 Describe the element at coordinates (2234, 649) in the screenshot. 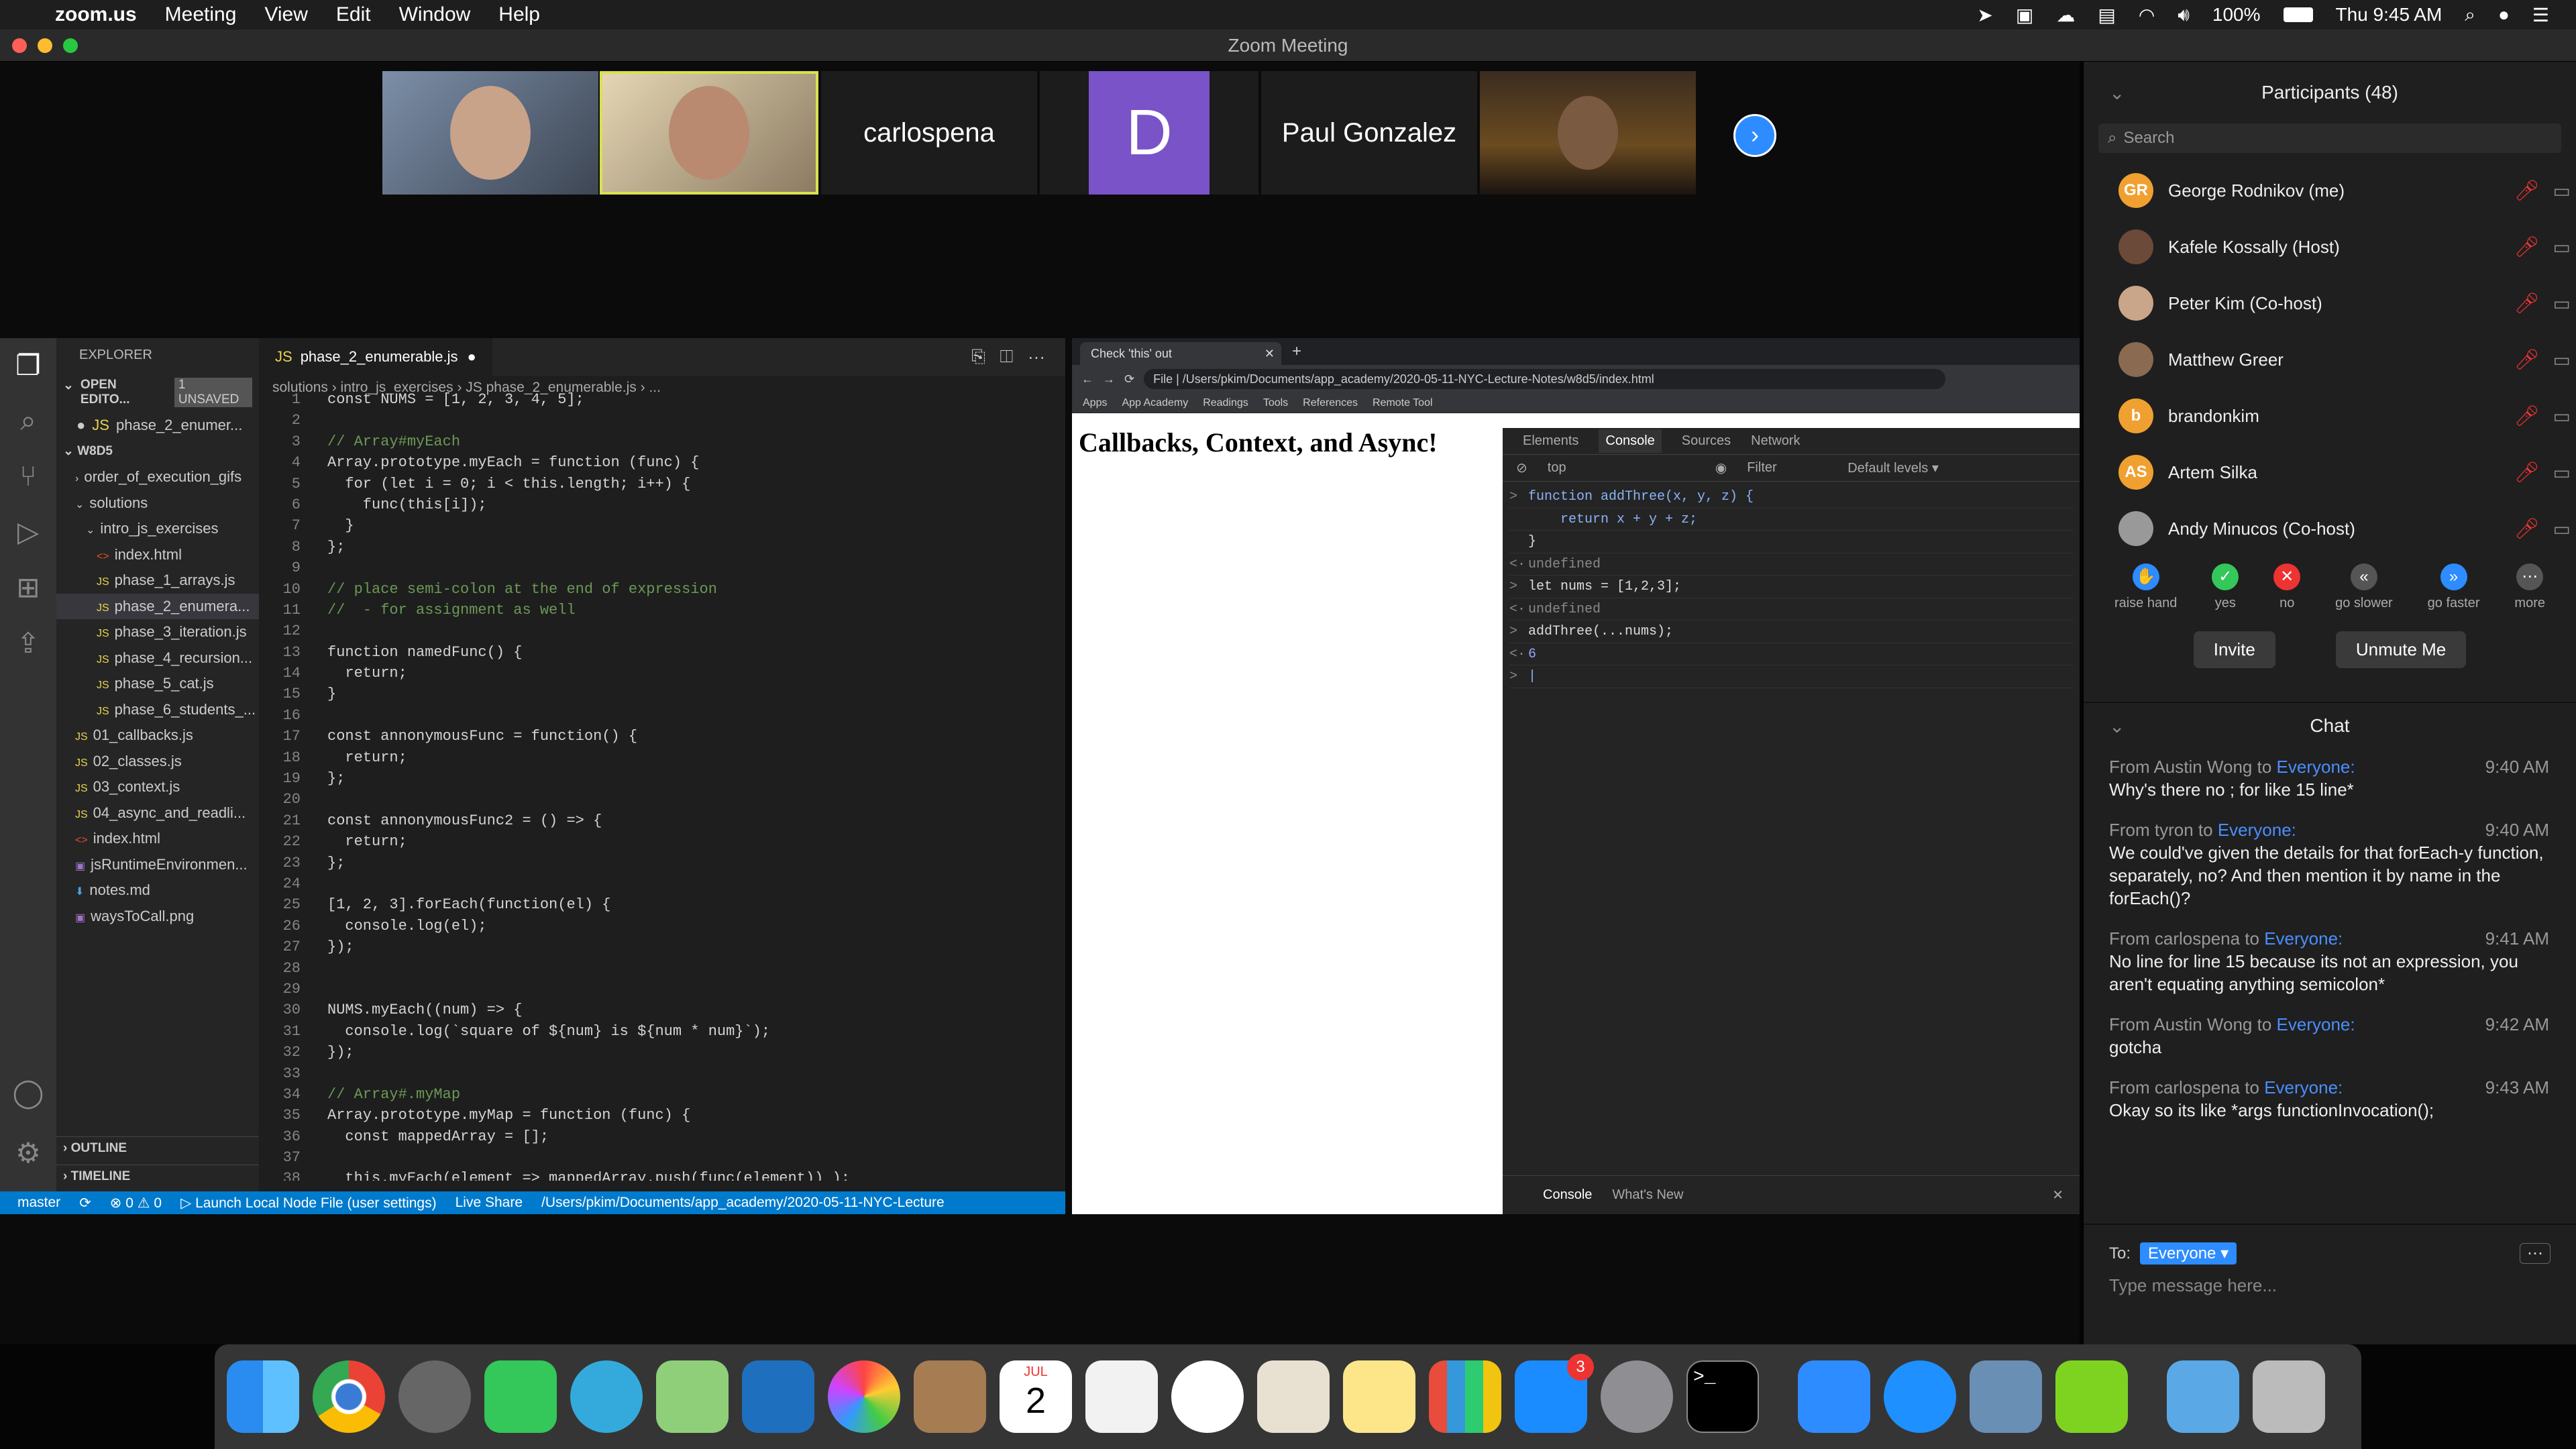

I see `invite-button: Invite` at that location.